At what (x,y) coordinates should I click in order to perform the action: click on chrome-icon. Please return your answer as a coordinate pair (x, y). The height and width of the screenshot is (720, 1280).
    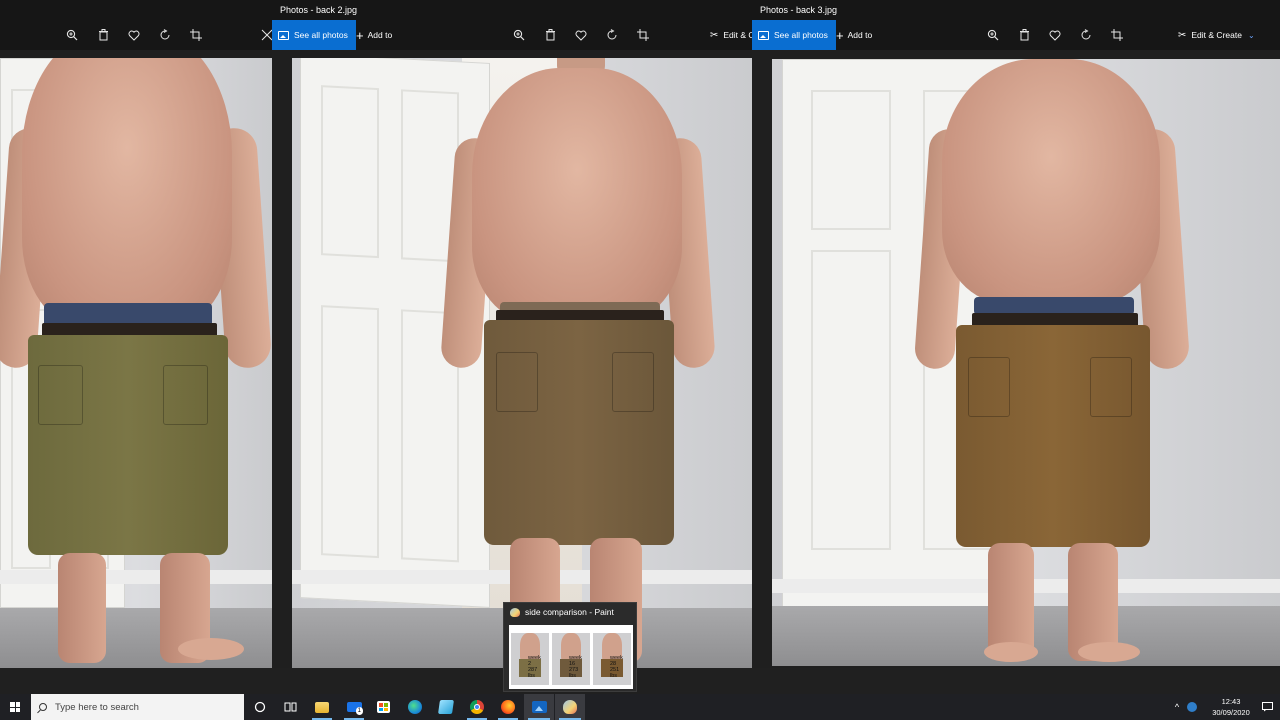
    Looking at the image, I should click on (477, 707).